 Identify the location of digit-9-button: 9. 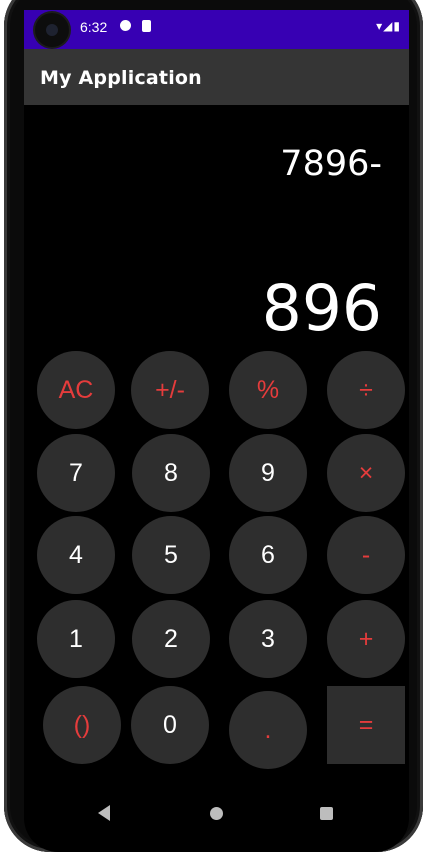
(268, 473).